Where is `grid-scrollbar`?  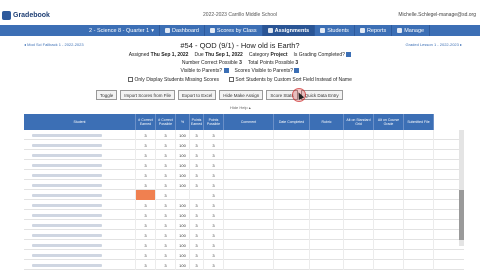 grid-scrollbar is located at coordinates (461, 188).